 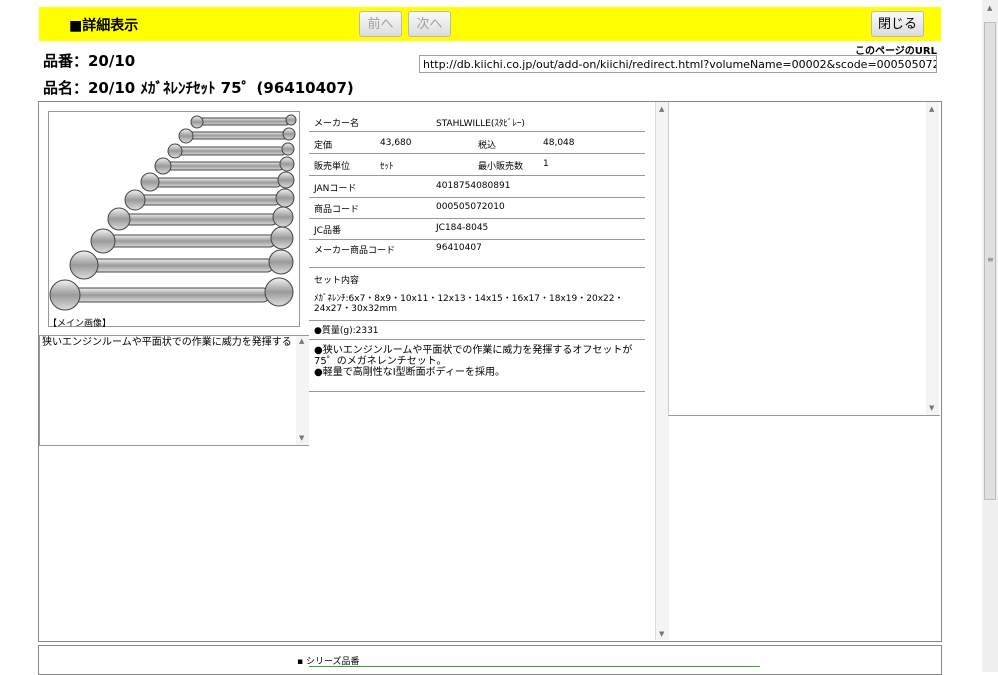 I want to click on spec-scrollbar: ▲ ▼, so click(x=662, y=371).